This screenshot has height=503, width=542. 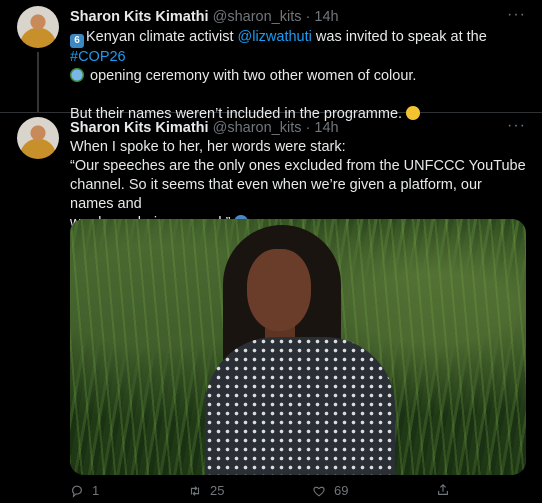 What do you see at coordinates (195, 490) in the screenshot?
I see `retweet-icon` at bounding box center [195, 490].